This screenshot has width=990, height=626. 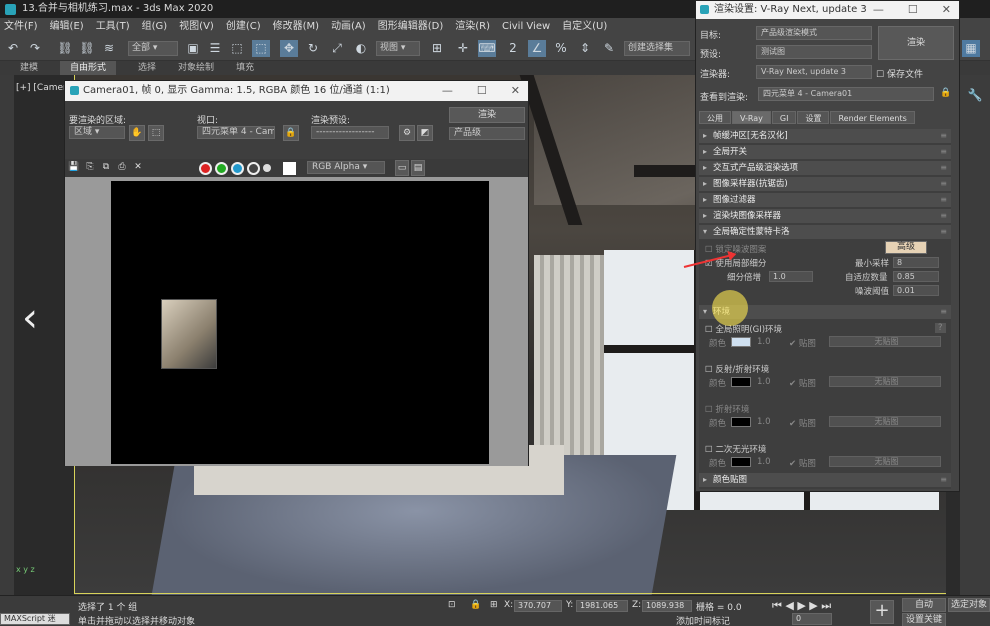 What do you see at coordinates (138, 168) in the screenshot?
I see `clear-icon: ✕` at bounding box center [138, 168].